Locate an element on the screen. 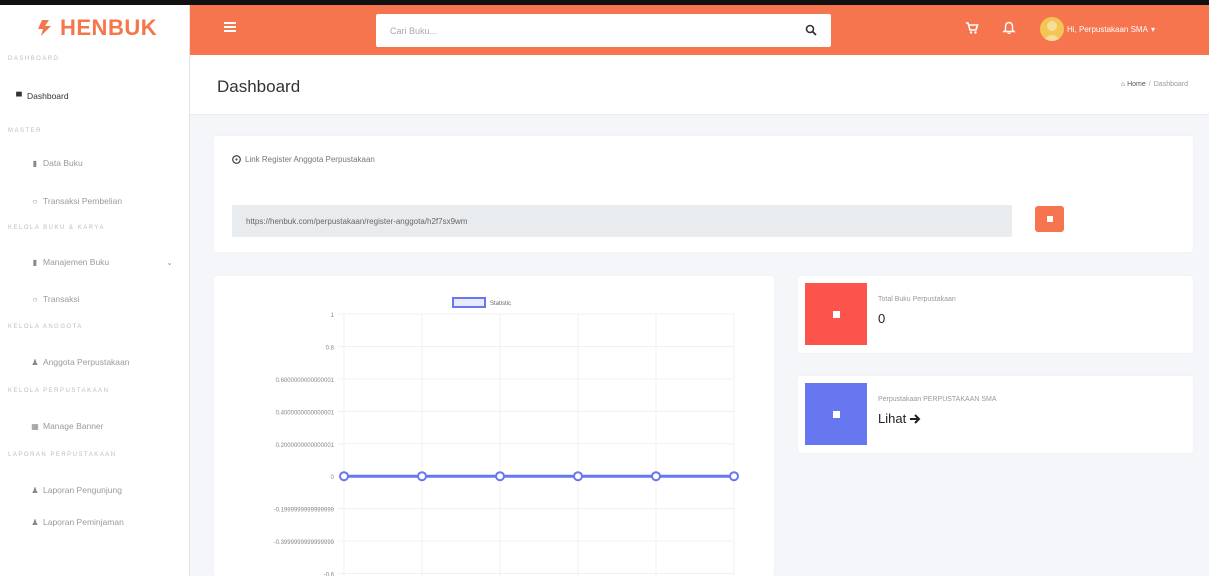 This screenshot has width=1209, height=576. breadcrumb-current: Dashboard is located at coordinates (1170, 84).